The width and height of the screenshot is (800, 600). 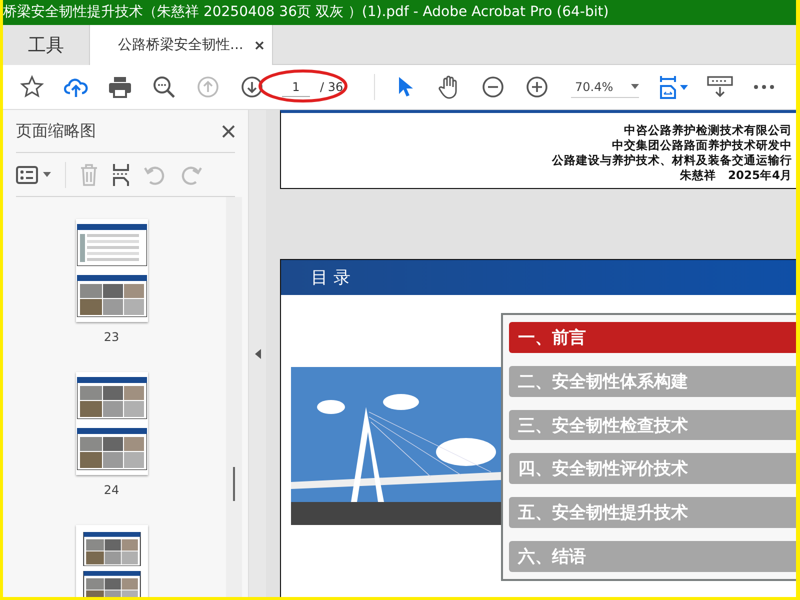 What do you see at coordinates (736, 175) in the screenshot?
I see `cover-text: 朱慈祥 2025年4月` at bounding box center [736, 175].